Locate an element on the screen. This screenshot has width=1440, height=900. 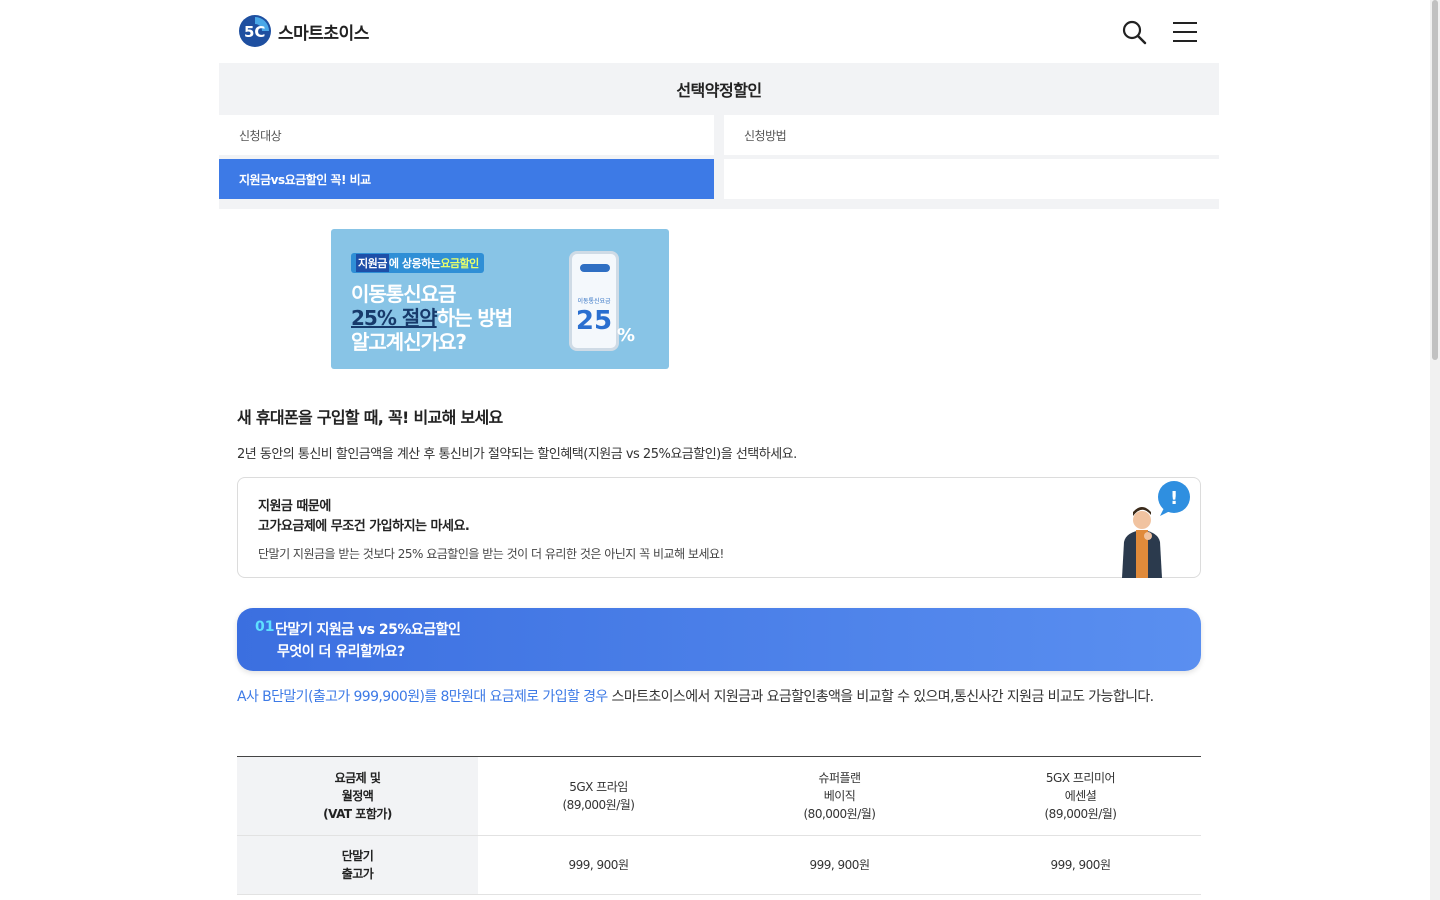
brand-name: 스마트초이스 is located at coordinates (323, 33).